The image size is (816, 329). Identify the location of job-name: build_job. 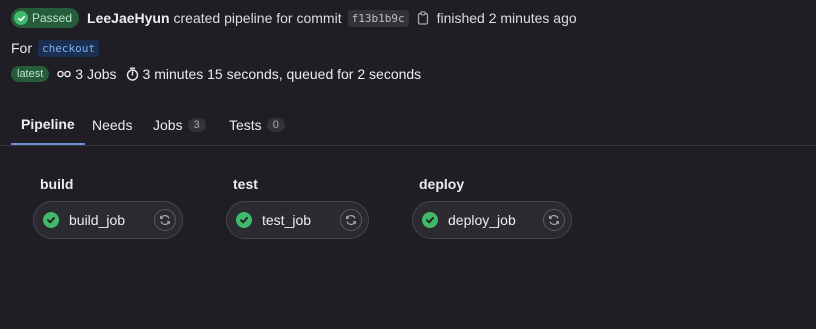
(97, 220).